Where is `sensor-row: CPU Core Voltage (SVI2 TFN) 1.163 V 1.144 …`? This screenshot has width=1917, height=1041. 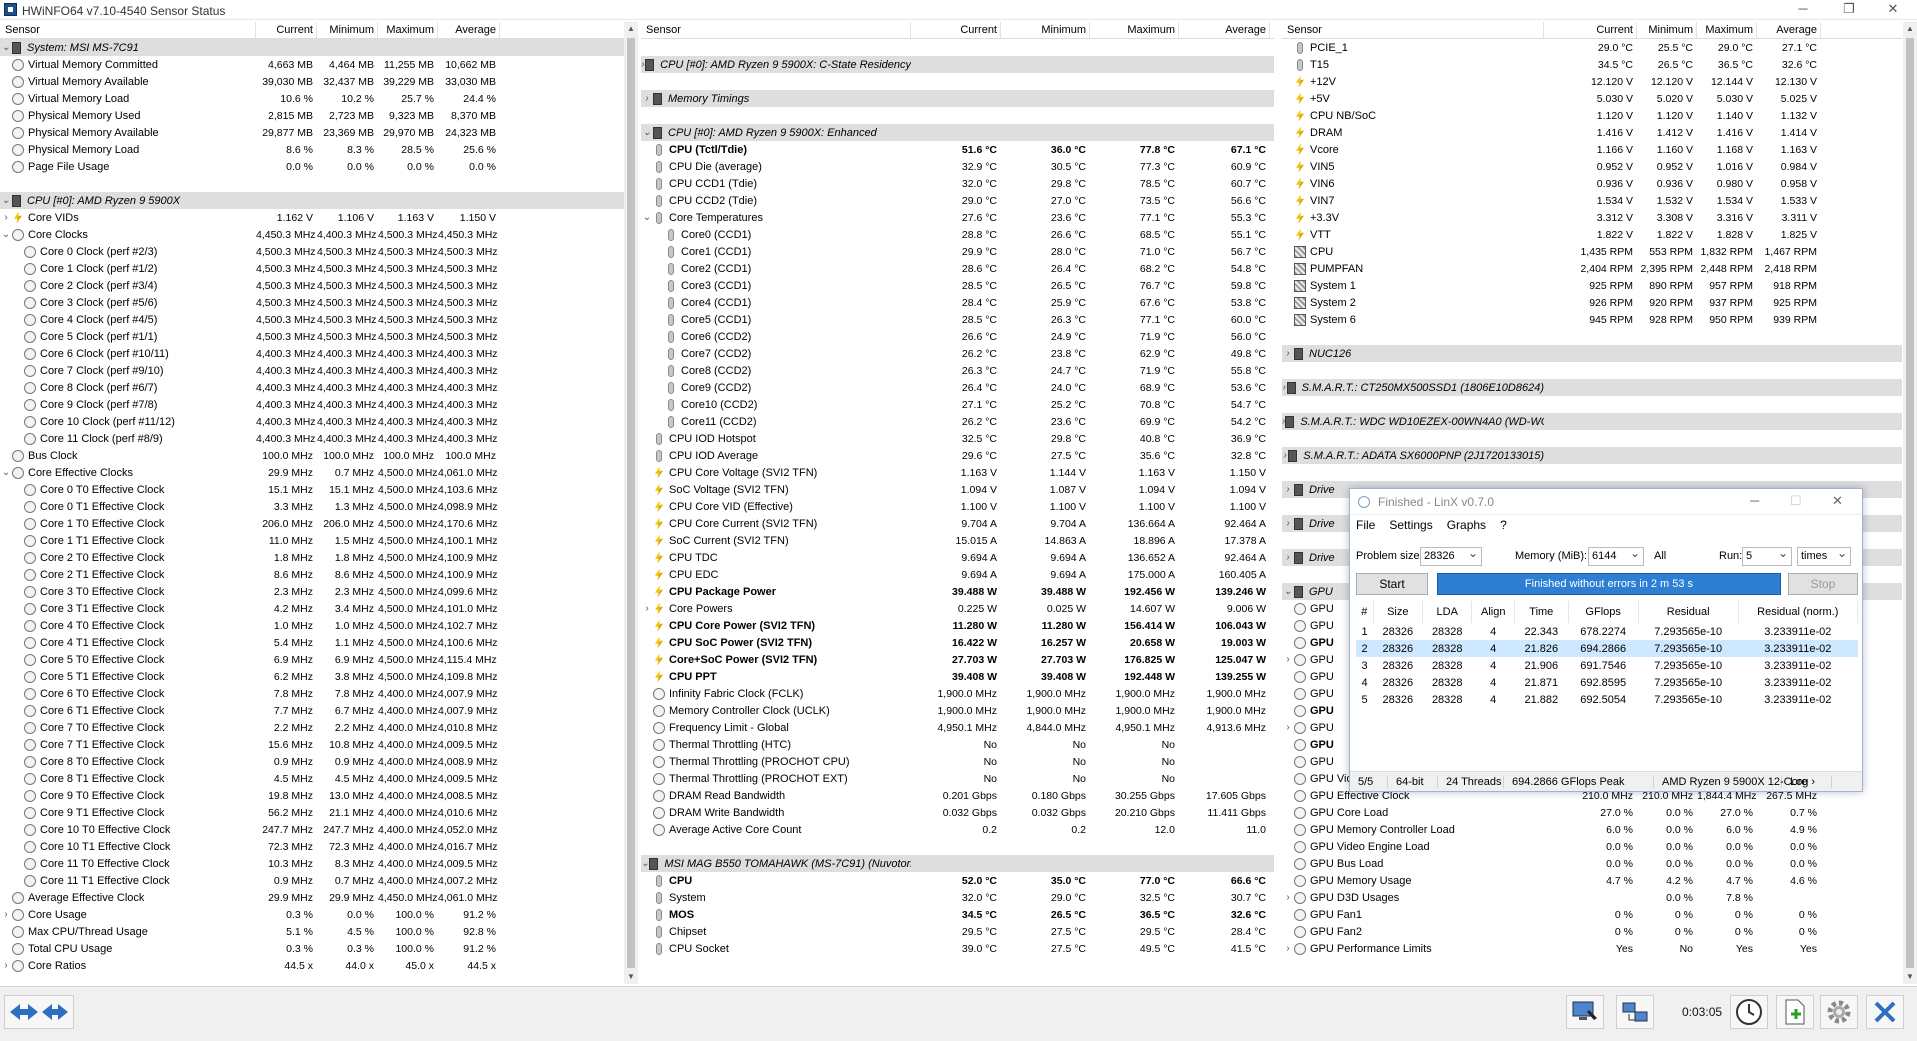 sensor-row: CPU Core Voltage (SVI2 TFN) 1.163 V 1.144 … is located at coordinates (957, 472).